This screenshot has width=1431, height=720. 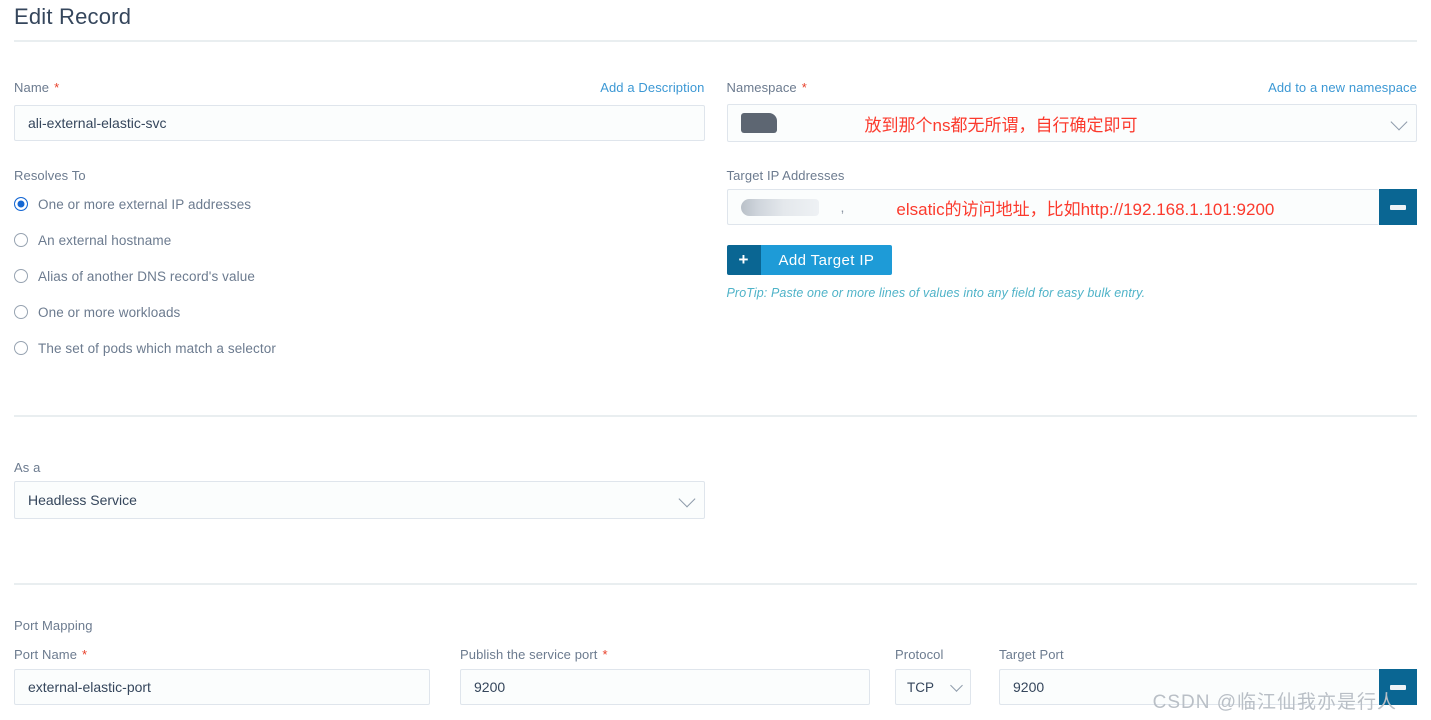 What do you see at coordinates (50, 175) in the screenshot?
I see `resolves-to-label: Resolves To` at bounding box center [50, 175].